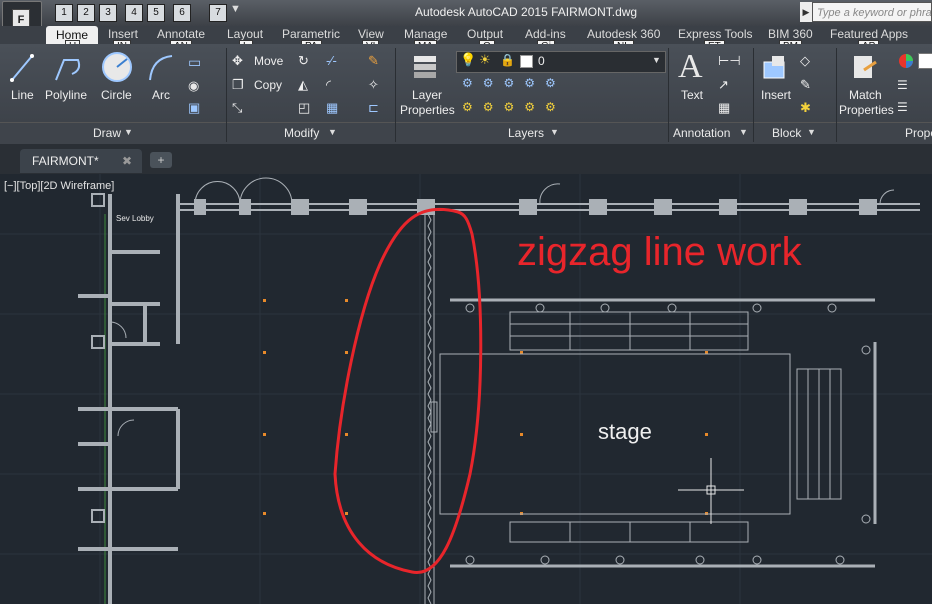 The height and width of the screenshot is (604, 932). What do you see at coordinates (161, 68) in the screenshot?
I see `arc-icon` at bounding box center [161, 68].